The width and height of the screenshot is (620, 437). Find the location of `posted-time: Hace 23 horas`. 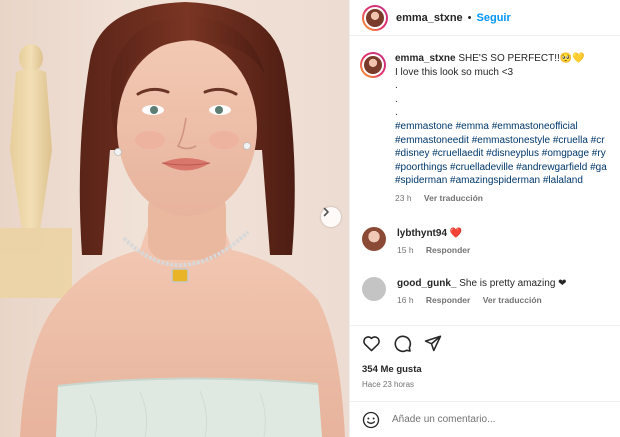

posted-time: Hace 23 horas is located at coordinates (388, 384).